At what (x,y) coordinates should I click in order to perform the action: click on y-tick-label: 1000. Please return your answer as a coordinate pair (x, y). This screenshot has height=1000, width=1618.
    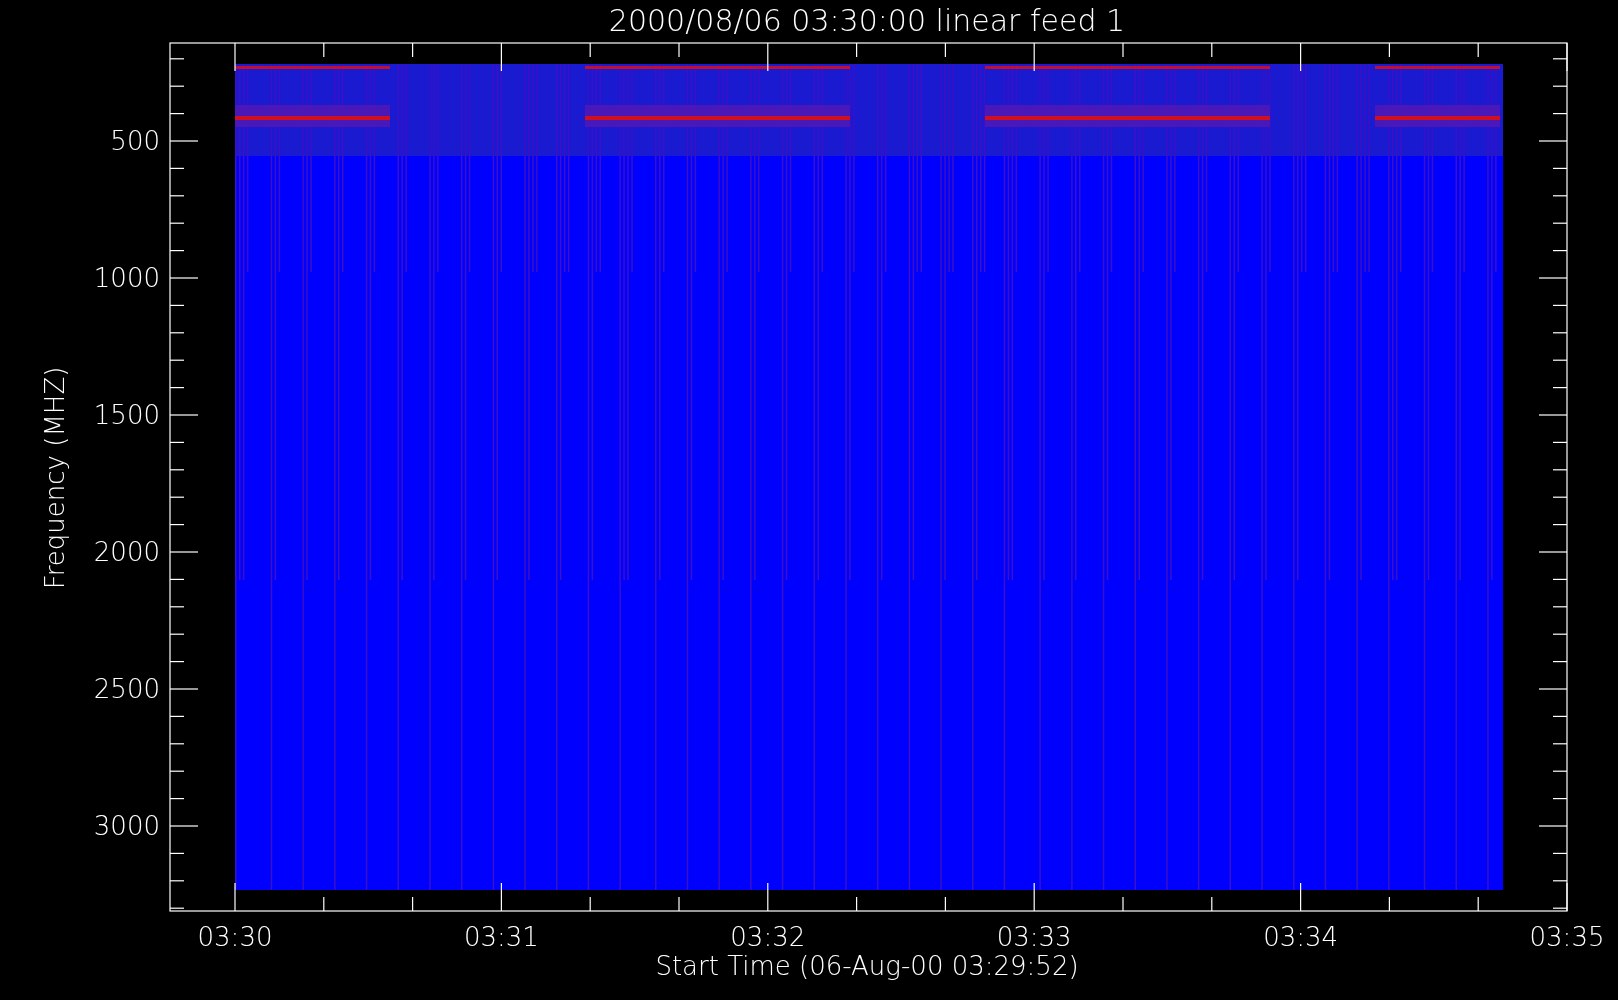
    Looking at the image, I should click on (126, 278).